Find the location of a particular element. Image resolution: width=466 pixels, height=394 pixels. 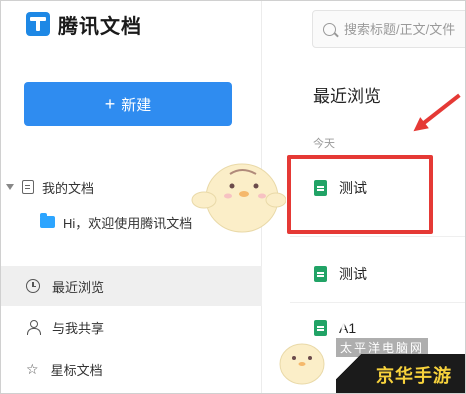

tencent-docs-logo-icon is located at coordinates (38, 24).